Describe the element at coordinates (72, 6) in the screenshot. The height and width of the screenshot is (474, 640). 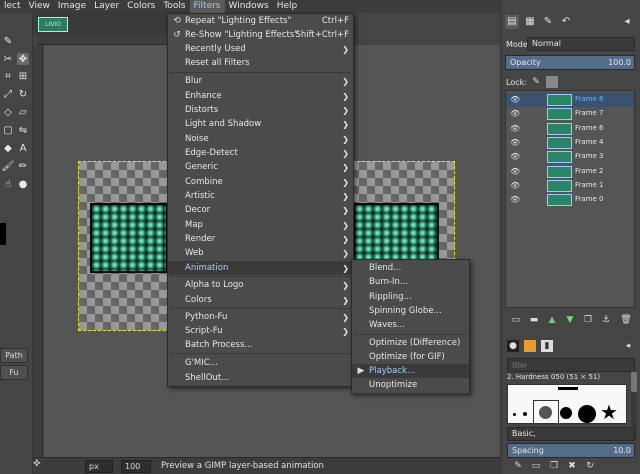
I see `menu-image: Image` at that location.